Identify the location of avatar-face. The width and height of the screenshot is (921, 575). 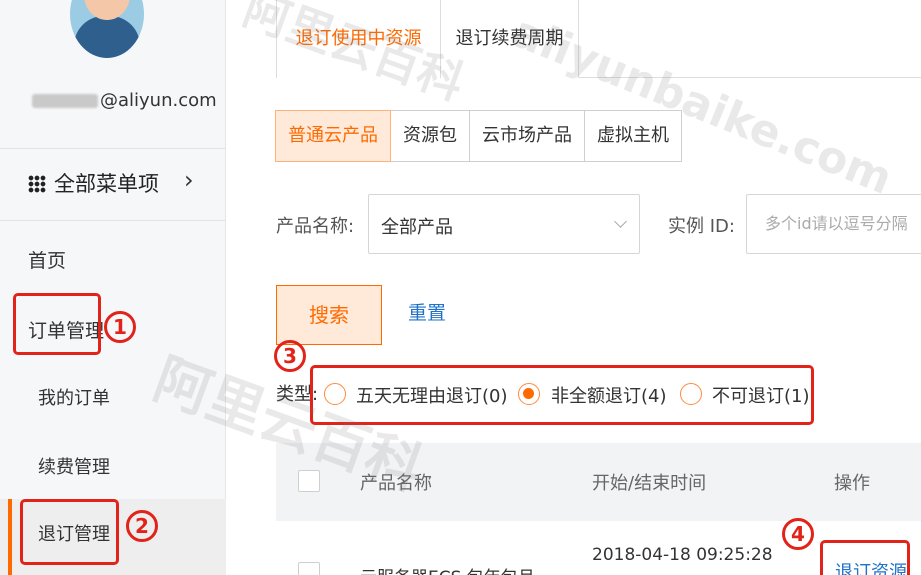
(107, 10).